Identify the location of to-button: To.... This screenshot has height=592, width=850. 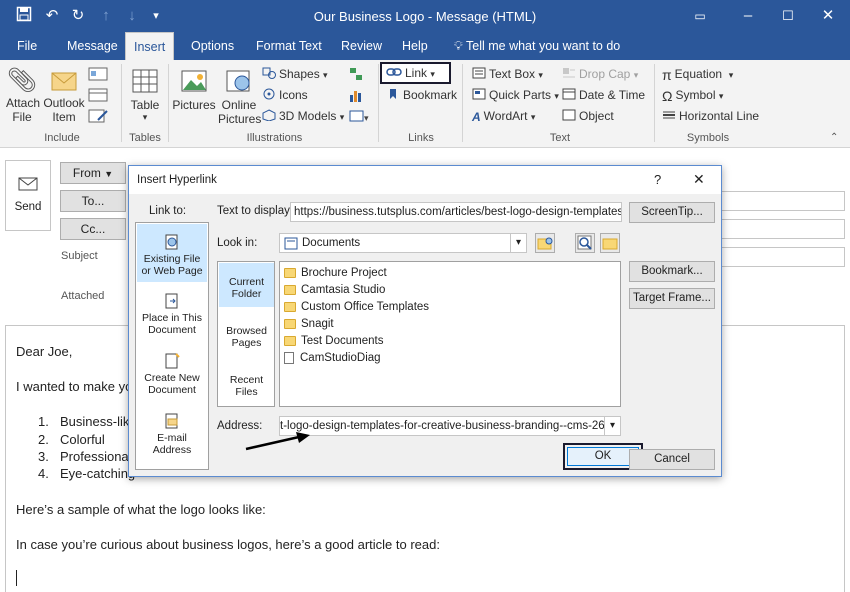
(93, 201).